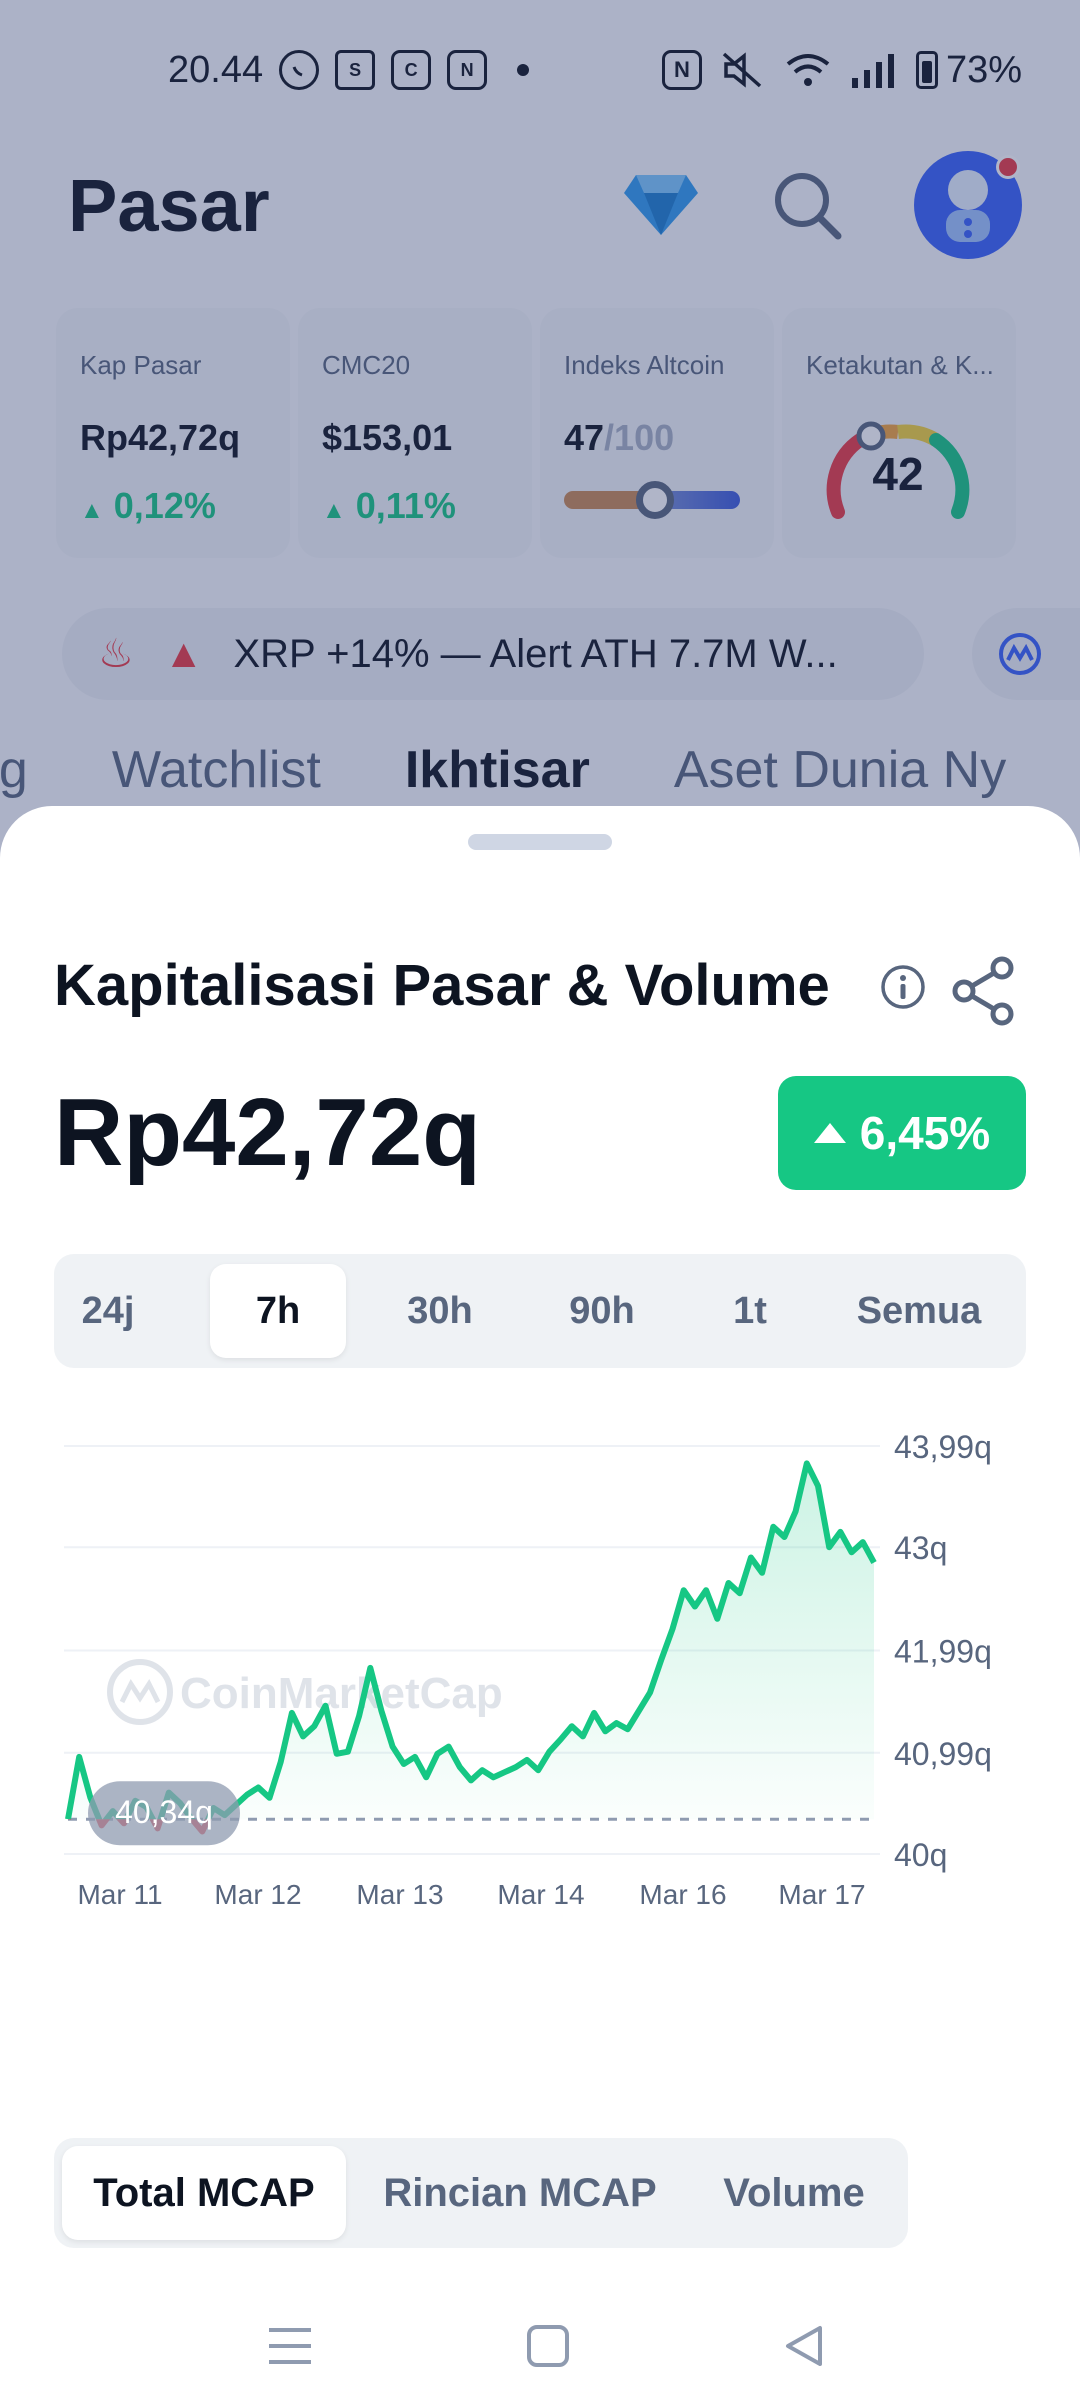 The image size is (1080, 2400). What do you see at coordinates (540, 1894) in the screenshot?
I see `x-tick-label: Mar 14` at bounding box center [540, 1894].